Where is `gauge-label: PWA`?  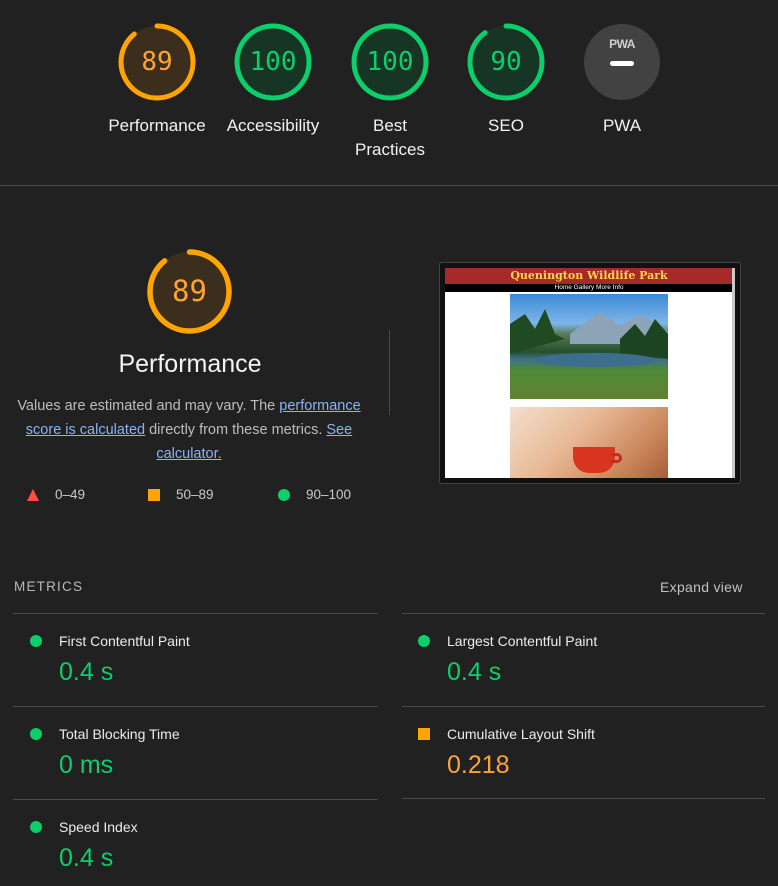
gauge-label: PWA is located at coordinates (622, 125).